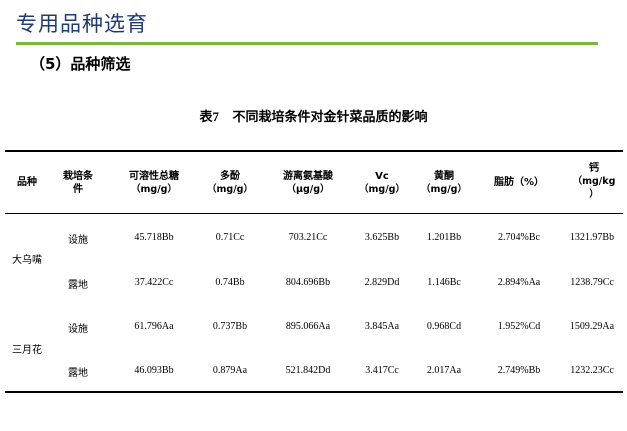 This screenshot has height=431, width=627. I want to click on cell-soluble-sugar: 46.093Bb, so click(154, 370).